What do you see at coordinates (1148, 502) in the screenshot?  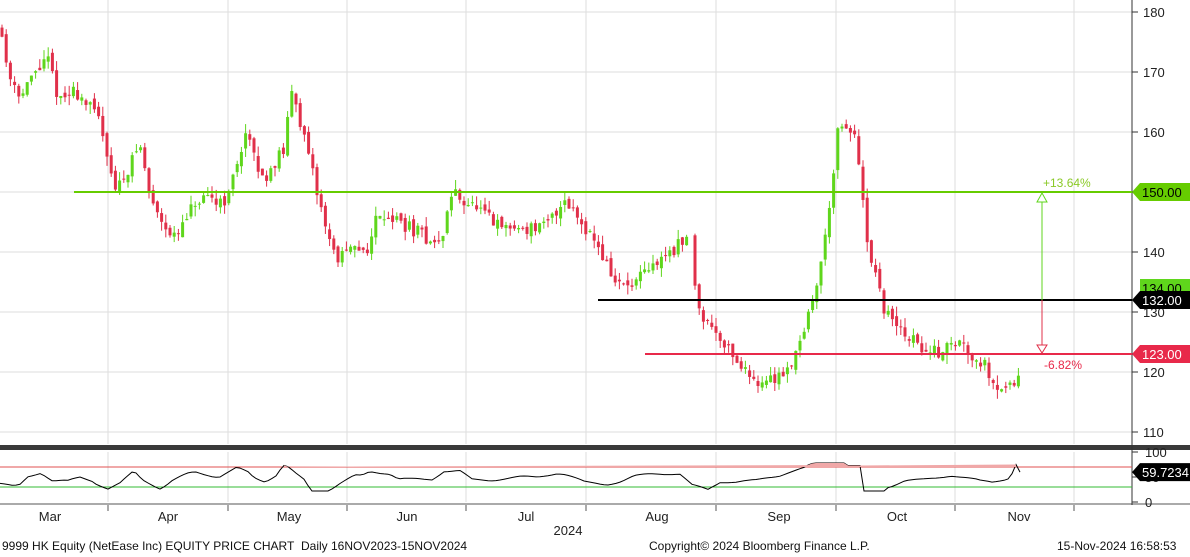 I see `rsi-tick-label: 0` at bounding box center [1148, 502].